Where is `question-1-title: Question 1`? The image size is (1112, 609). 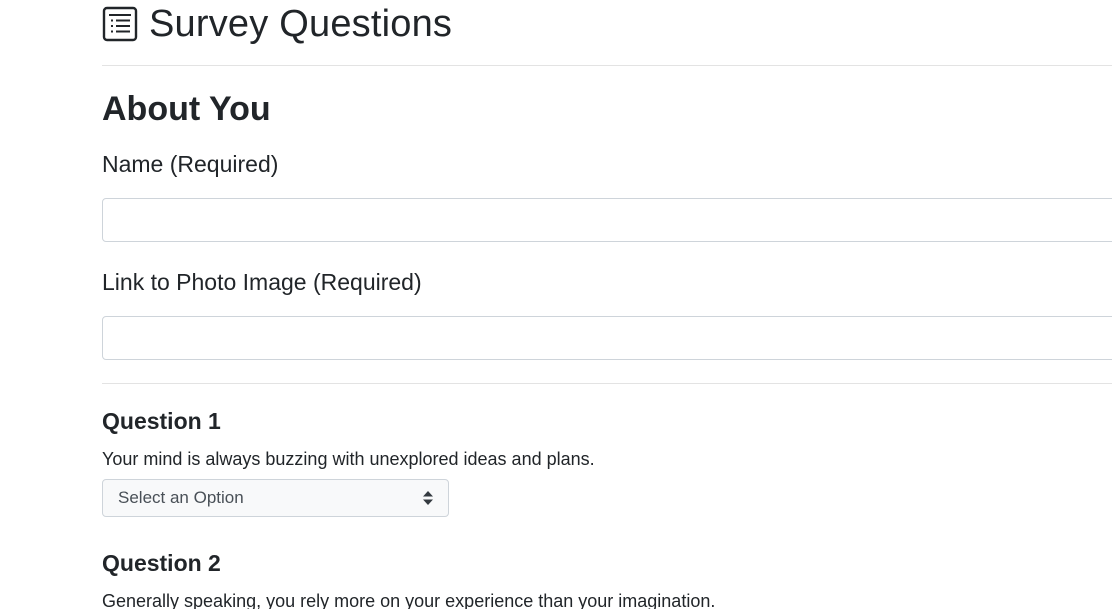 question-1-title: Question 1 is located at coordinates (161, 421).